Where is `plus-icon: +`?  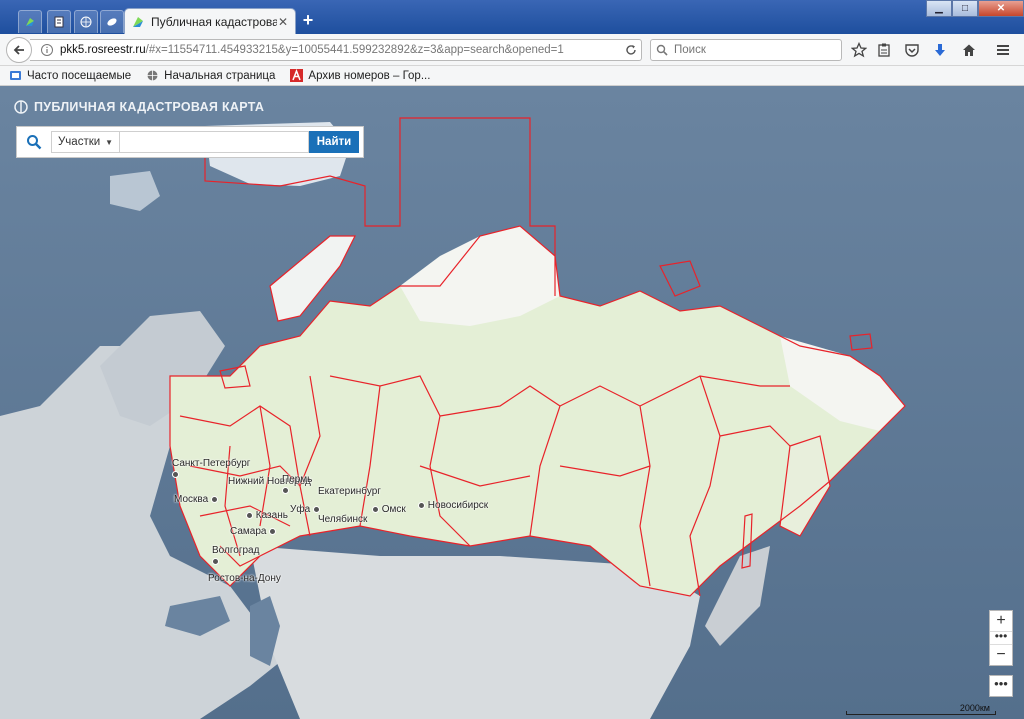 plus-icon: + is located at coordinates (1001, 621).